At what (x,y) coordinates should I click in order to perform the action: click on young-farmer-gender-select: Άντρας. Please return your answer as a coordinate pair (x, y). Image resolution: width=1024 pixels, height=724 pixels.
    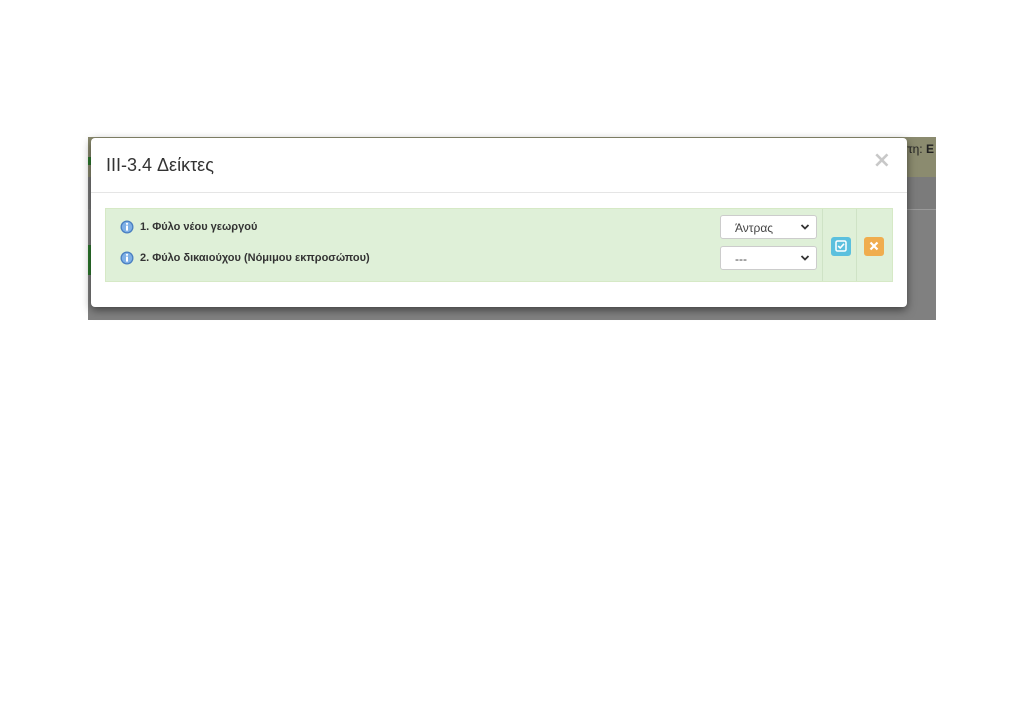
    Looking at the image, I should click on (768, 227).